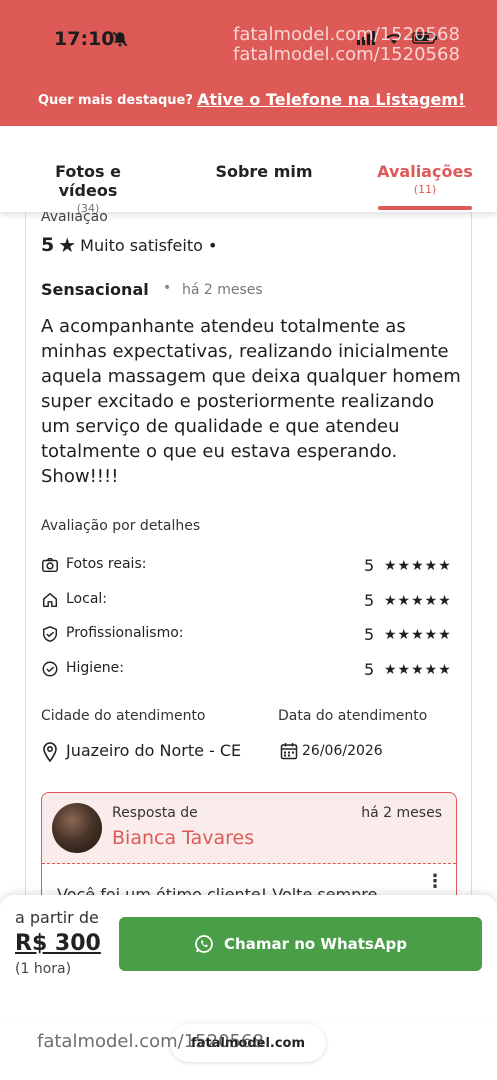  I want to click on details-title: Avaliação por detalhes, so click(121, 526).